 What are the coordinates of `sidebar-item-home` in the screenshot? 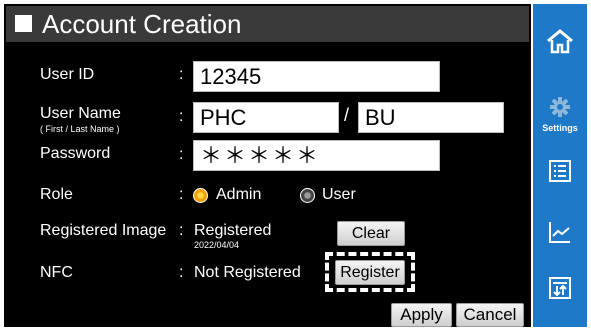 It's located at (560, 43).